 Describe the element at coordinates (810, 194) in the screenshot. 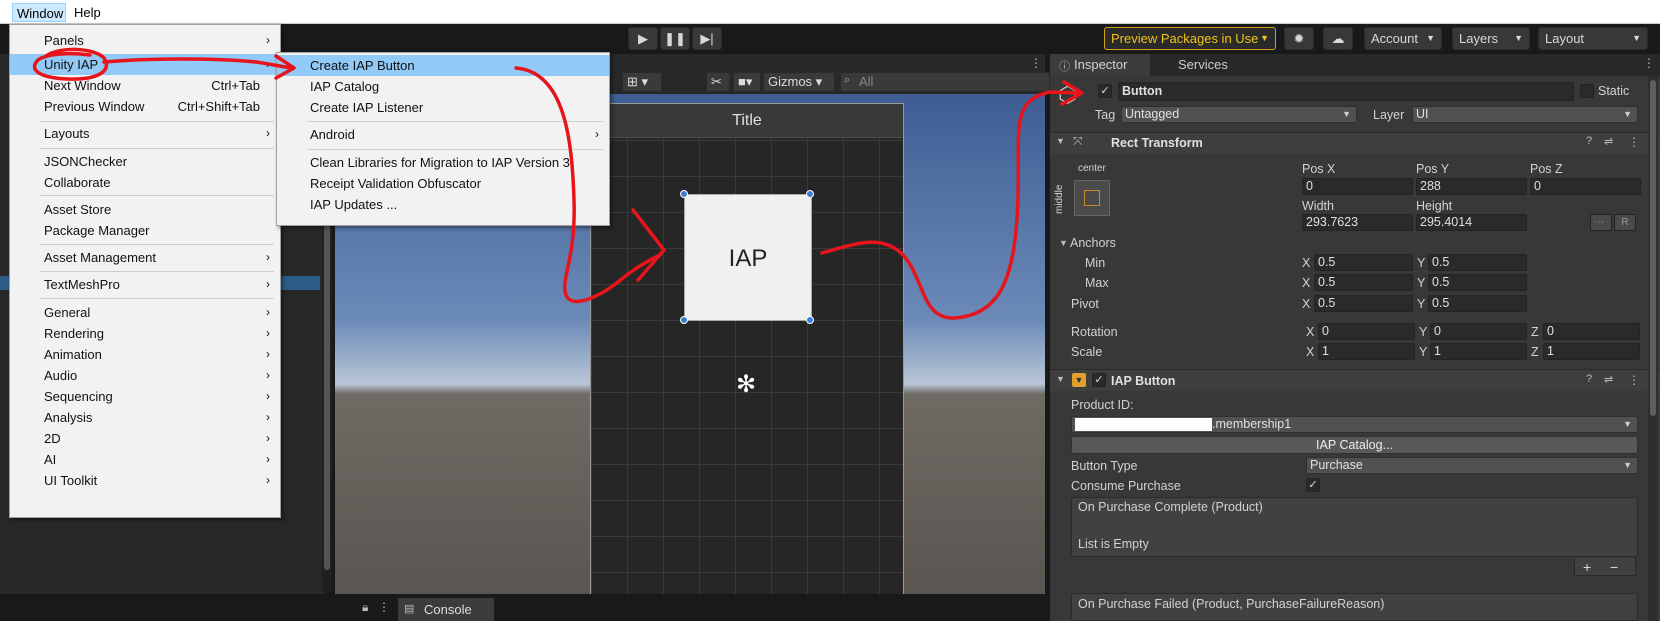

I see `rect-handle-tr` at that location.